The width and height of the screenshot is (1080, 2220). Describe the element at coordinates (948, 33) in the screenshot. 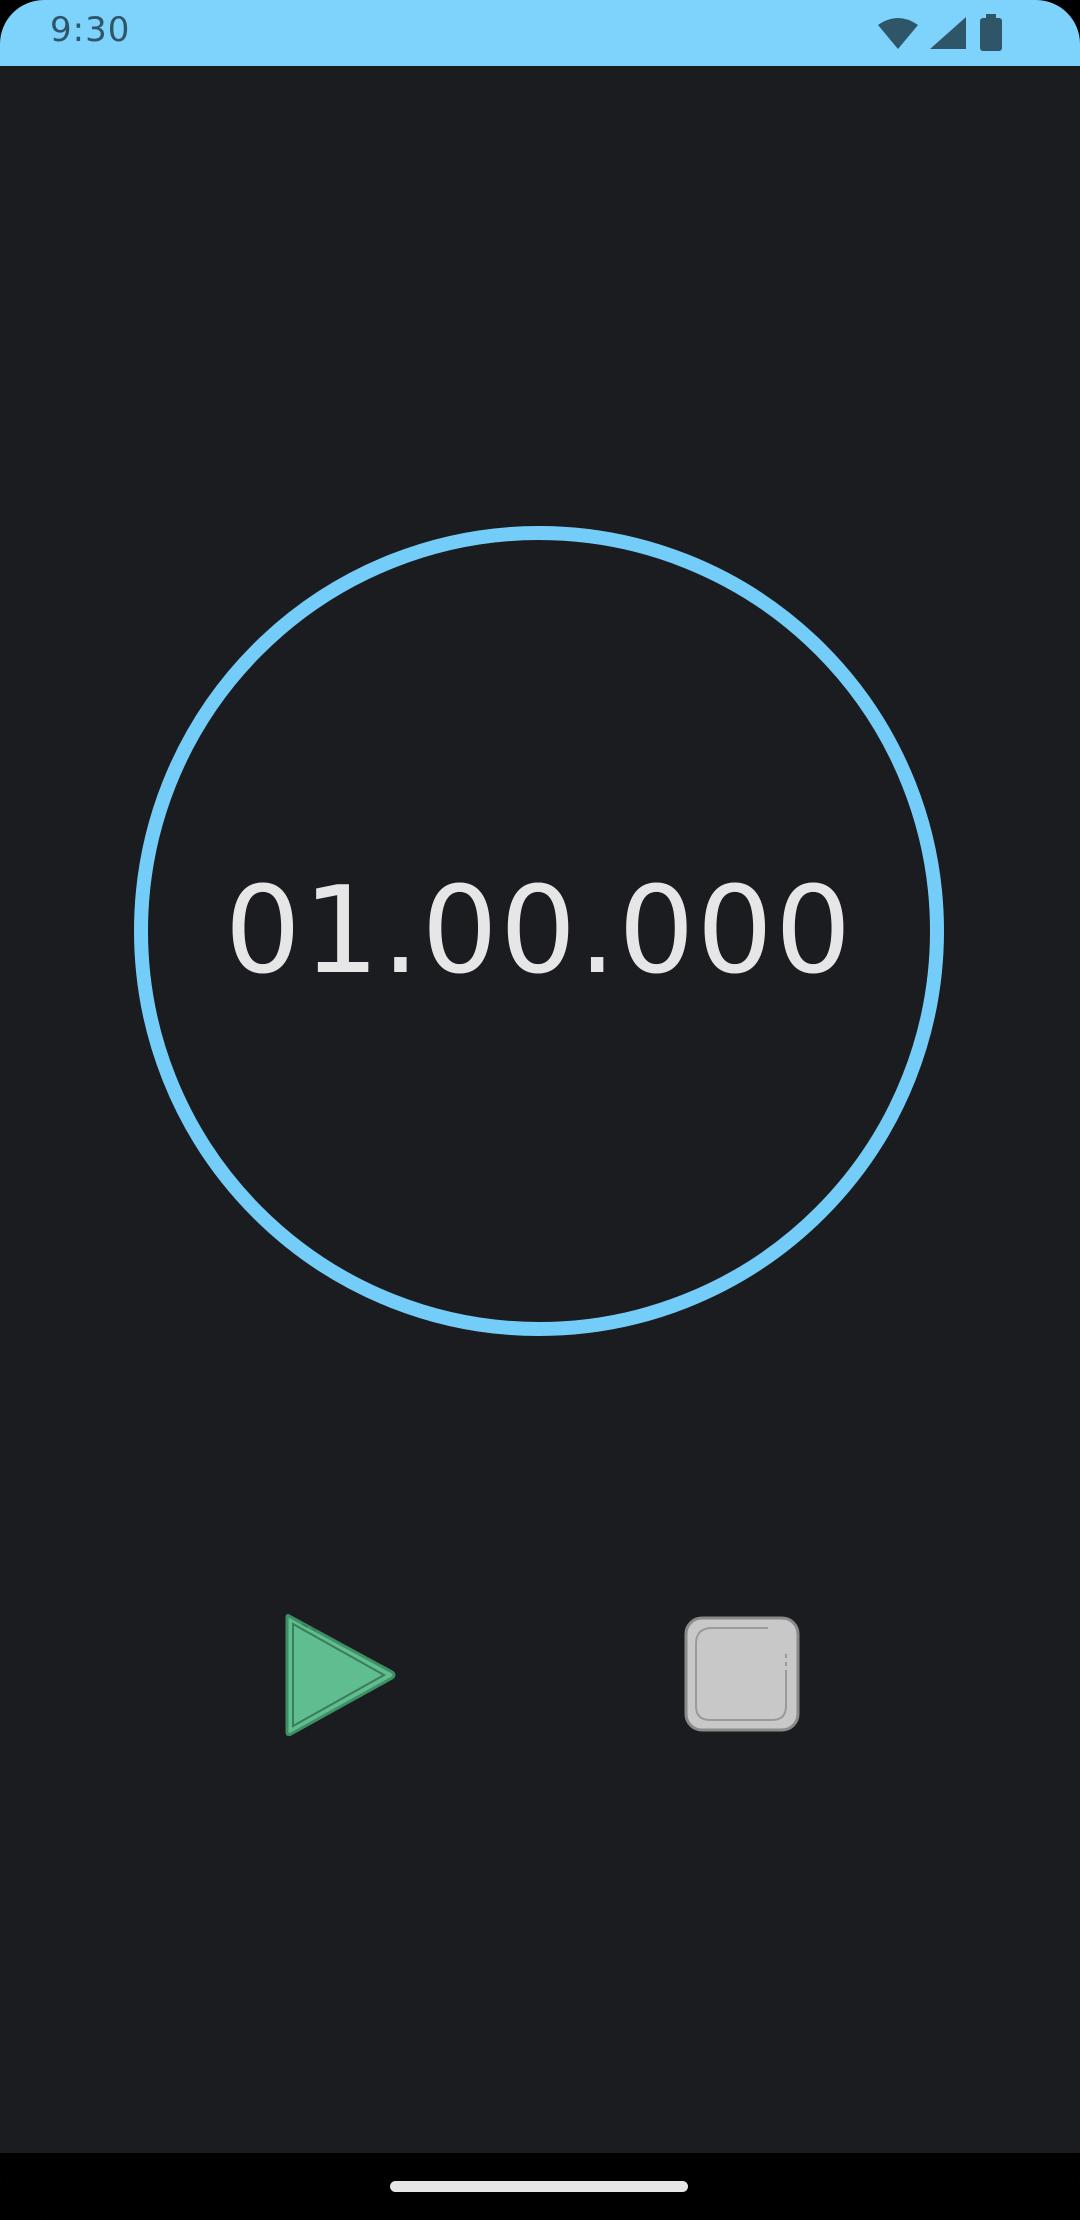

I see `cellular-signal-icon` at that location.